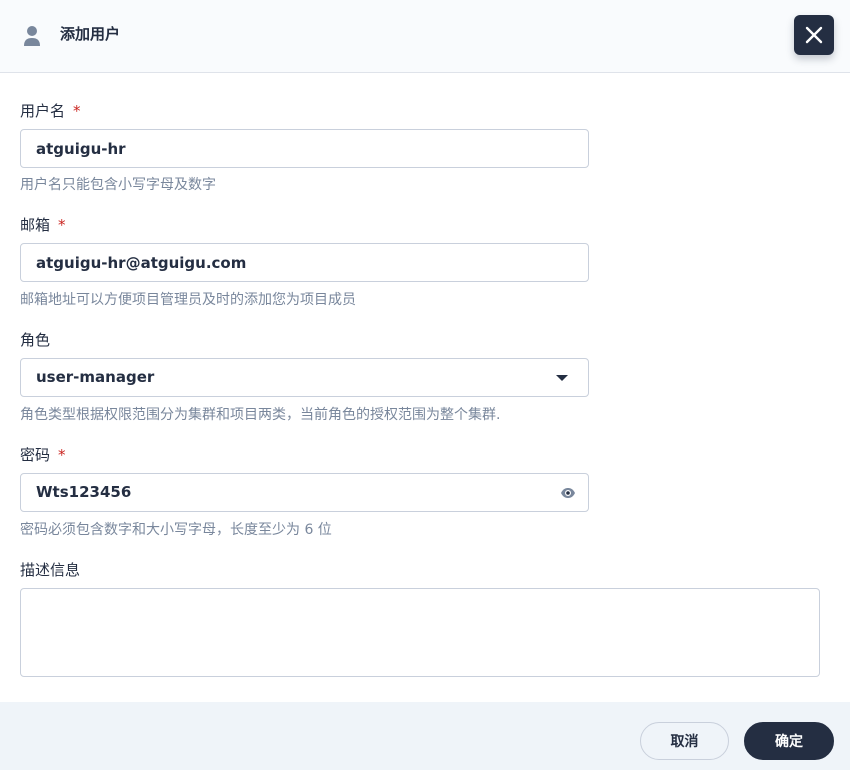 This screenshot has height=770, width=850. I want to click on dialog-title: 添加用户, so click(90, 34).